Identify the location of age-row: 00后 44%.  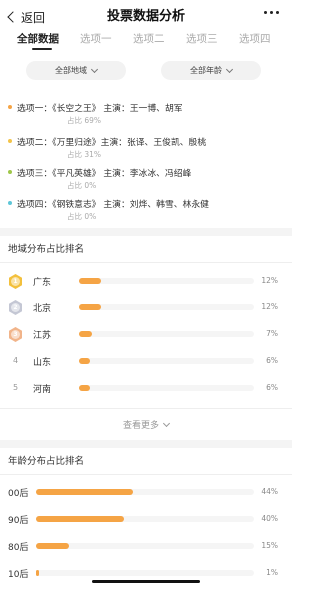
(146, 493).